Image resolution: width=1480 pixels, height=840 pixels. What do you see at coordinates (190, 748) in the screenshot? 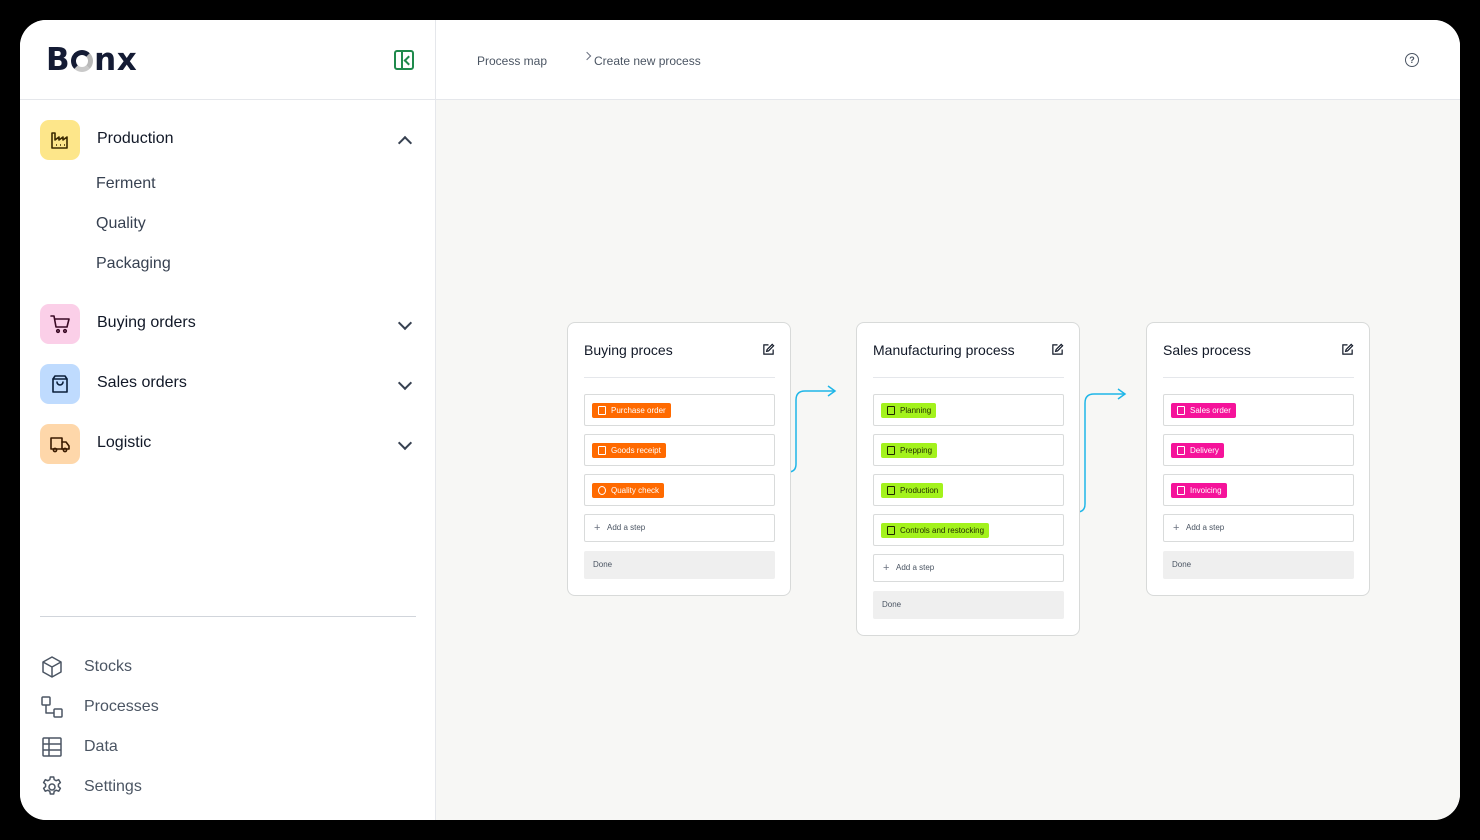
I see `sidebar-item-data: Data` at bounding box center [190, 748].